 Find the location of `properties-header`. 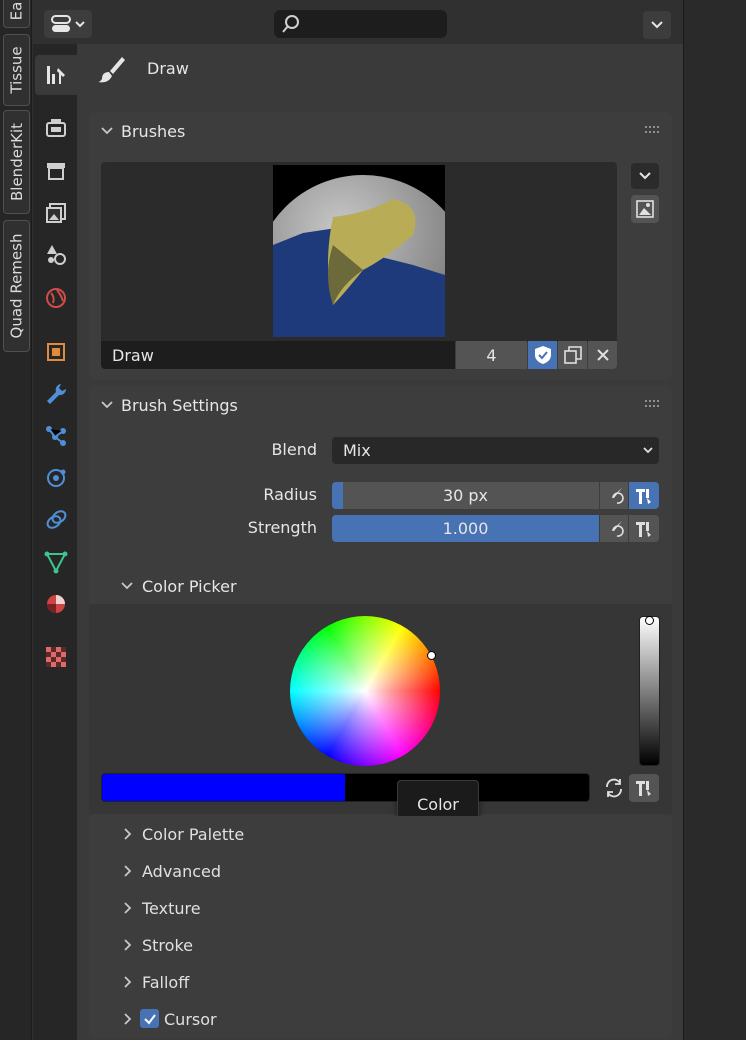

properties-header is located at coordinates (358, 24).